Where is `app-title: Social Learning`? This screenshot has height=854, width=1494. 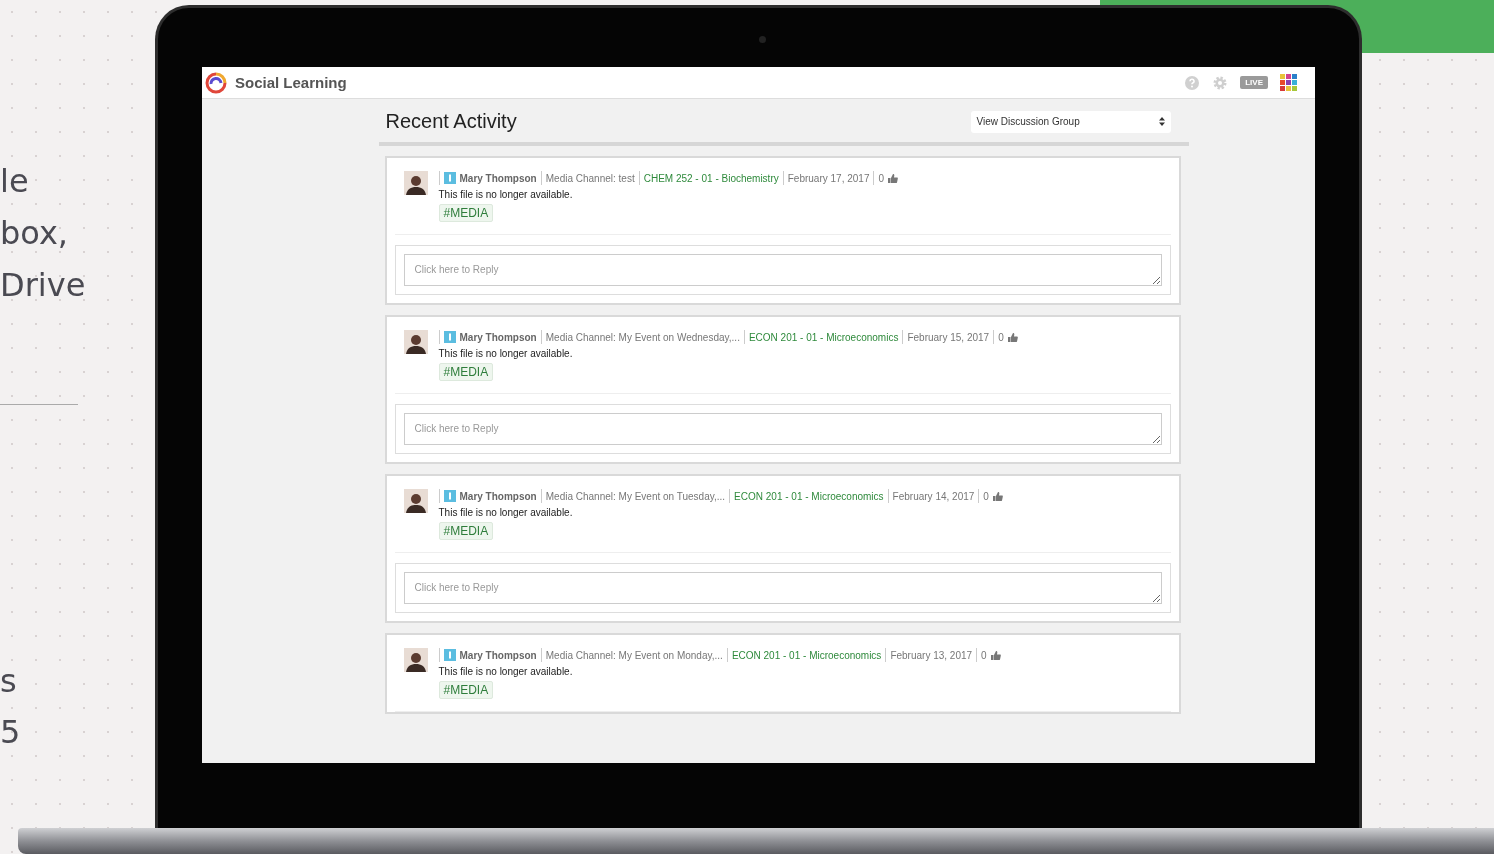 app-title: Social Learning is located at coordinates (291, 82).